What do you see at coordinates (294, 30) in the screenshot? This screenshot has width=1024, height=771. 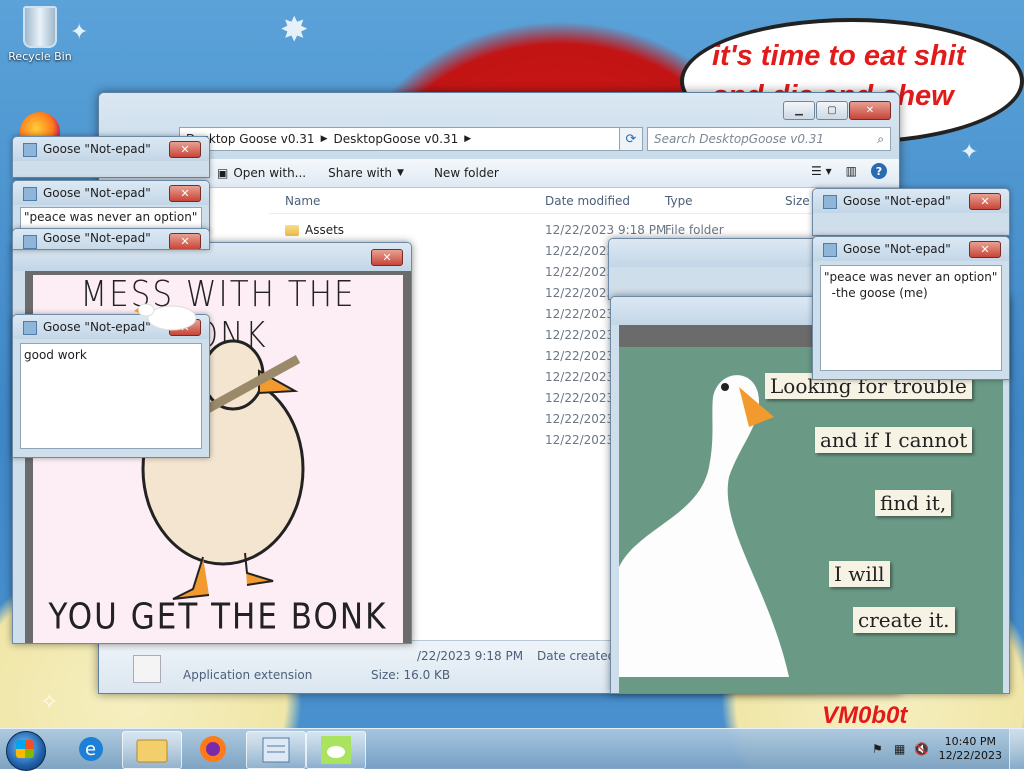 I see `snowflake-decoration: ✸` at bounding box center [294, 30].